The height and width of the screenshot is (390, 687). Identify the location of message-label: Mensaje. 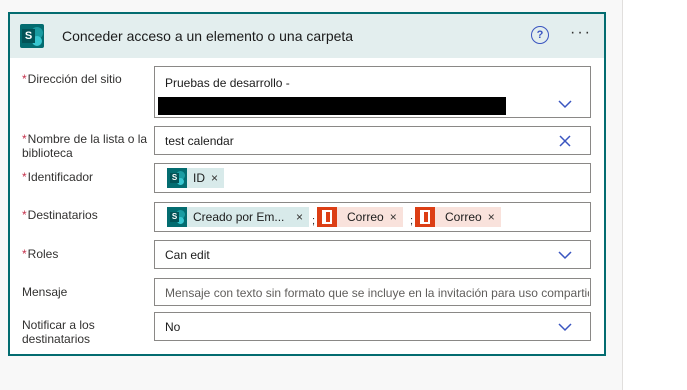
(45, 292).